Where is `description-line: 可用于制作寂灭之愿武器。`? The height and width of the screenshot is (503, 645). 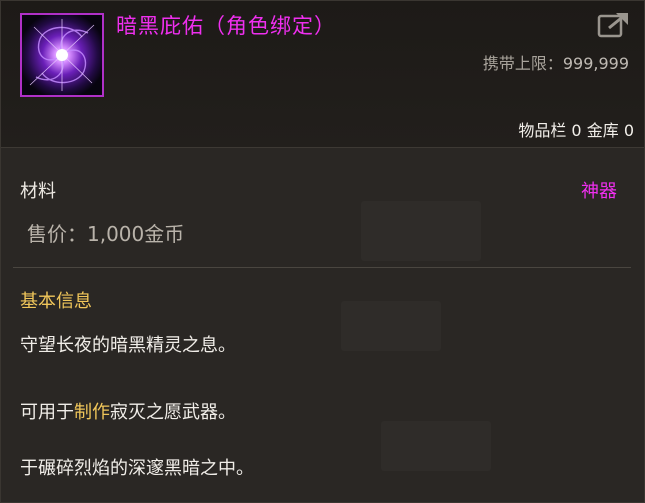
description-line: 可用于制作寂灭之愿武器。 is located at coordinates (128, 411).